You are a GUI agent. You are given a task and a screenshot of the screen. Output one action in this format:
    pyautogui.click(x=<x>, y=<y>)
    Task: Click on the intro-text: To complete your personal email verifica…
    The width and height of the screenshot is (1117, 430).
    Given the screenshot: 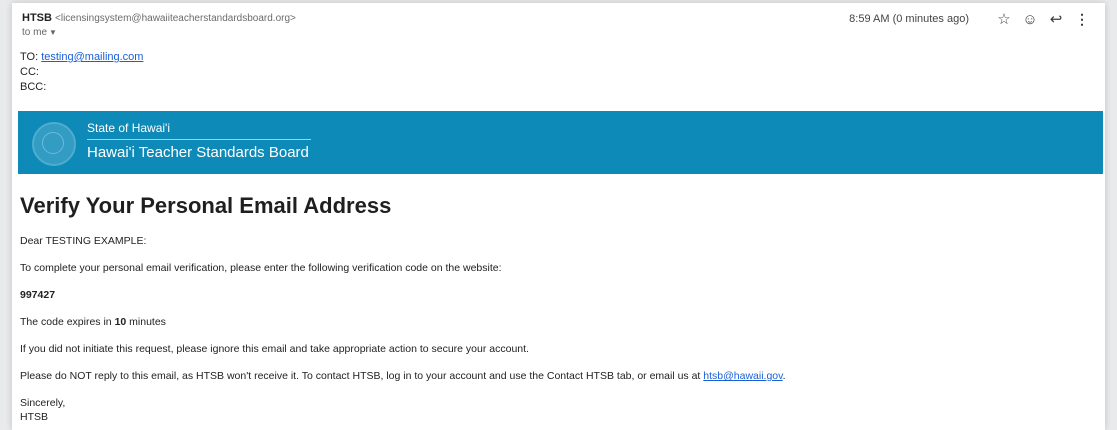 What is the action you would take?
    pyautogui.click(x=261, y=268)
    